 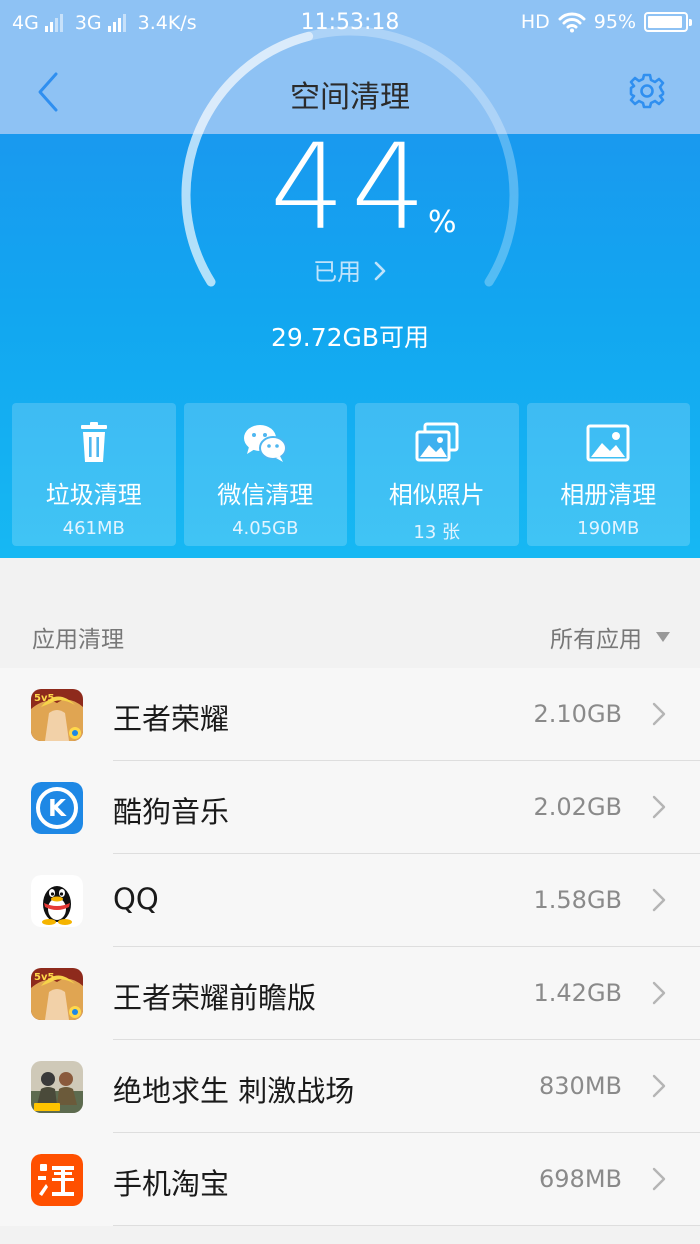 I want to click on app-name: 手机淘宝, so click(x=171, y=1184).